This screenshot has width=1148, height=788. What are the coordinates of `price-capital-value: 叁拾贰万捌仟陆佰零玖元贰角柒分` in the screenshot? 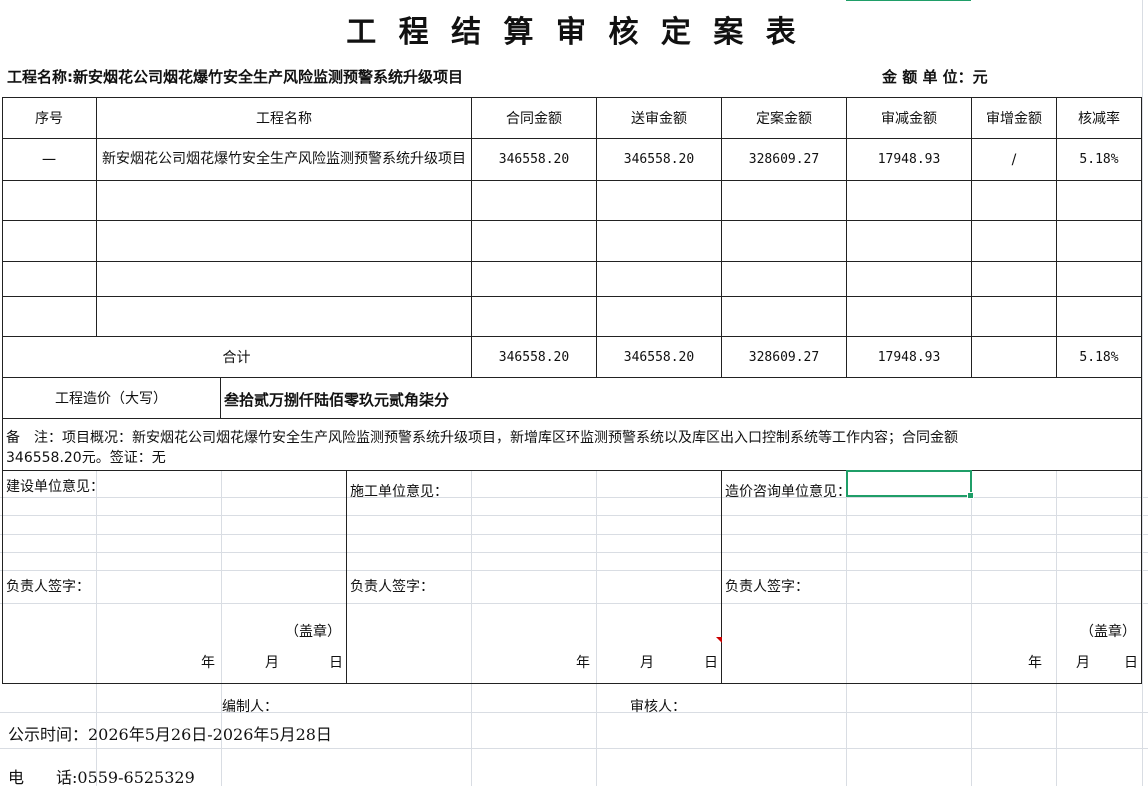 It's located at (337, 400).